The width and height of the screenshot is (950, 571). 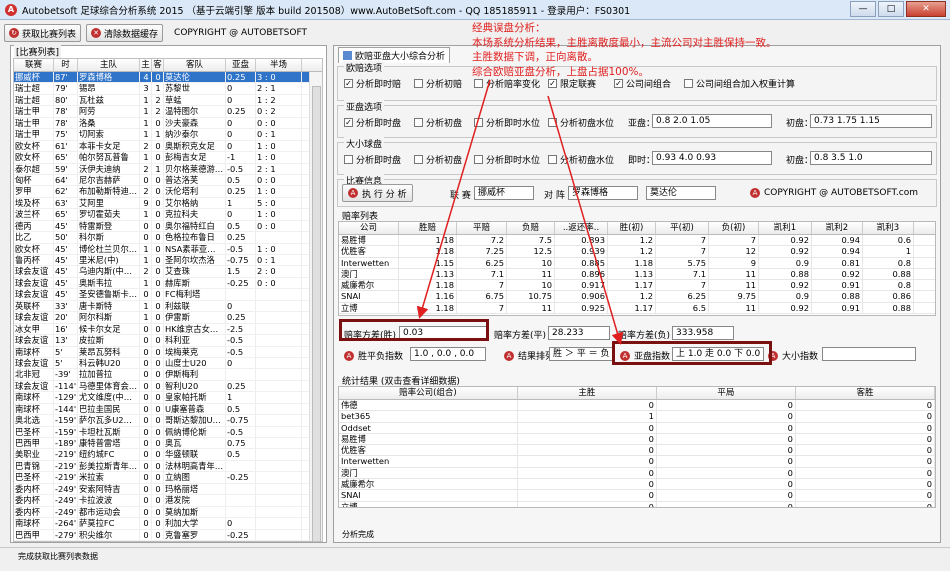 What do you see at coordinates (579, 333) in the screenshot?
I see `var-draw-field: 28.233` at bounding box center [579, 333].